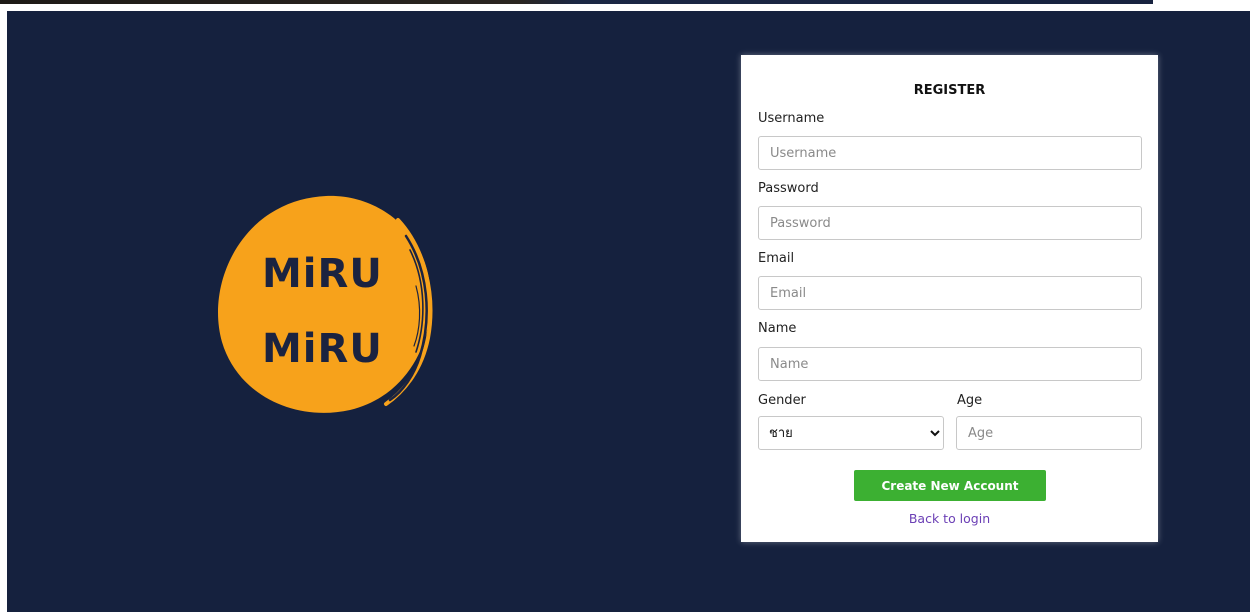  What do you see at coordinates (777, 328) in the screenshot?
I see `name-label: Name` at bounding box center [777, 328].